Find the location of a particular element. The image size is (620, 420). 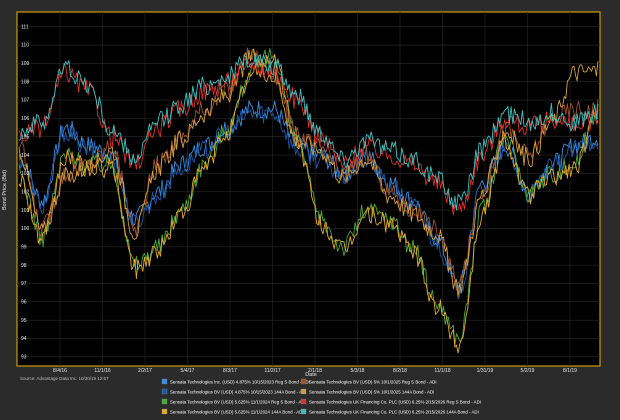

y-tick-label: 111 is located at coordinates (25, 27).